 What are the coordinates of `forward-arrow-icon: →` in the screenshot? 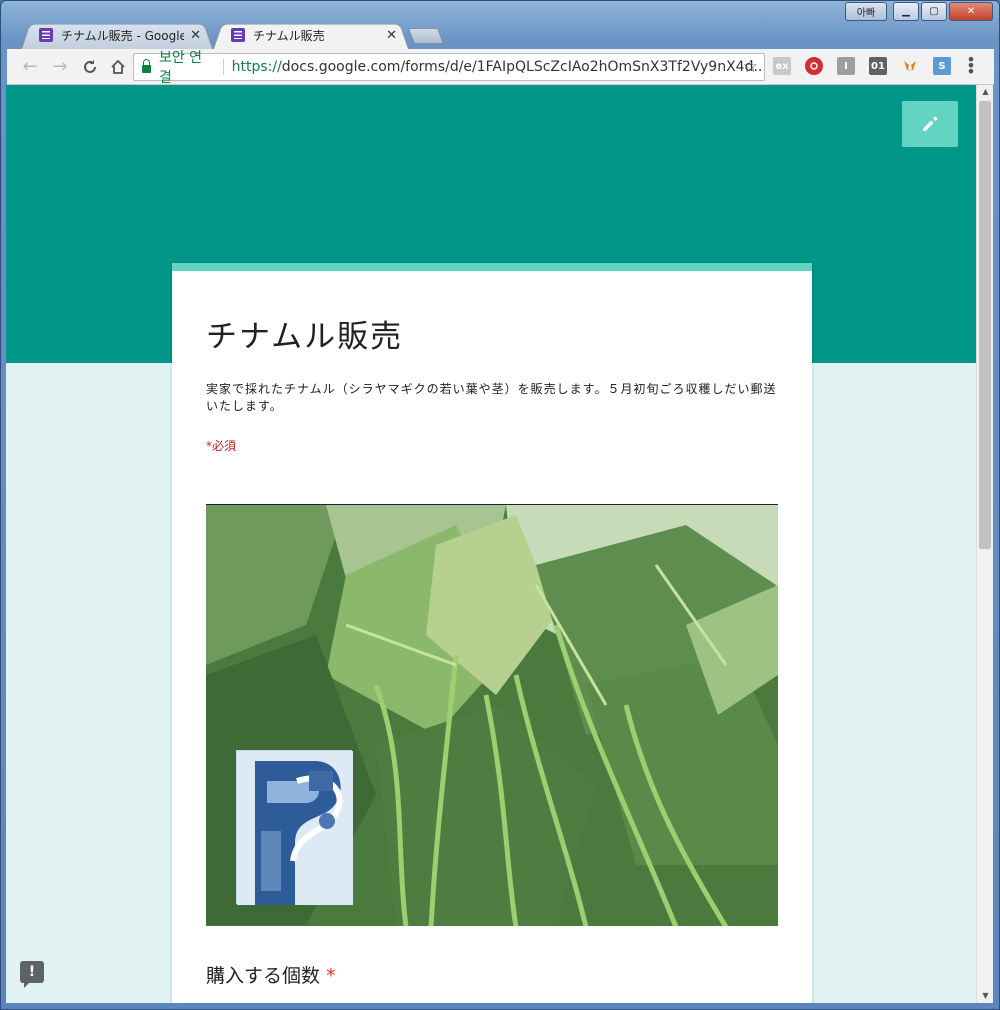 It's located at (60, 67).